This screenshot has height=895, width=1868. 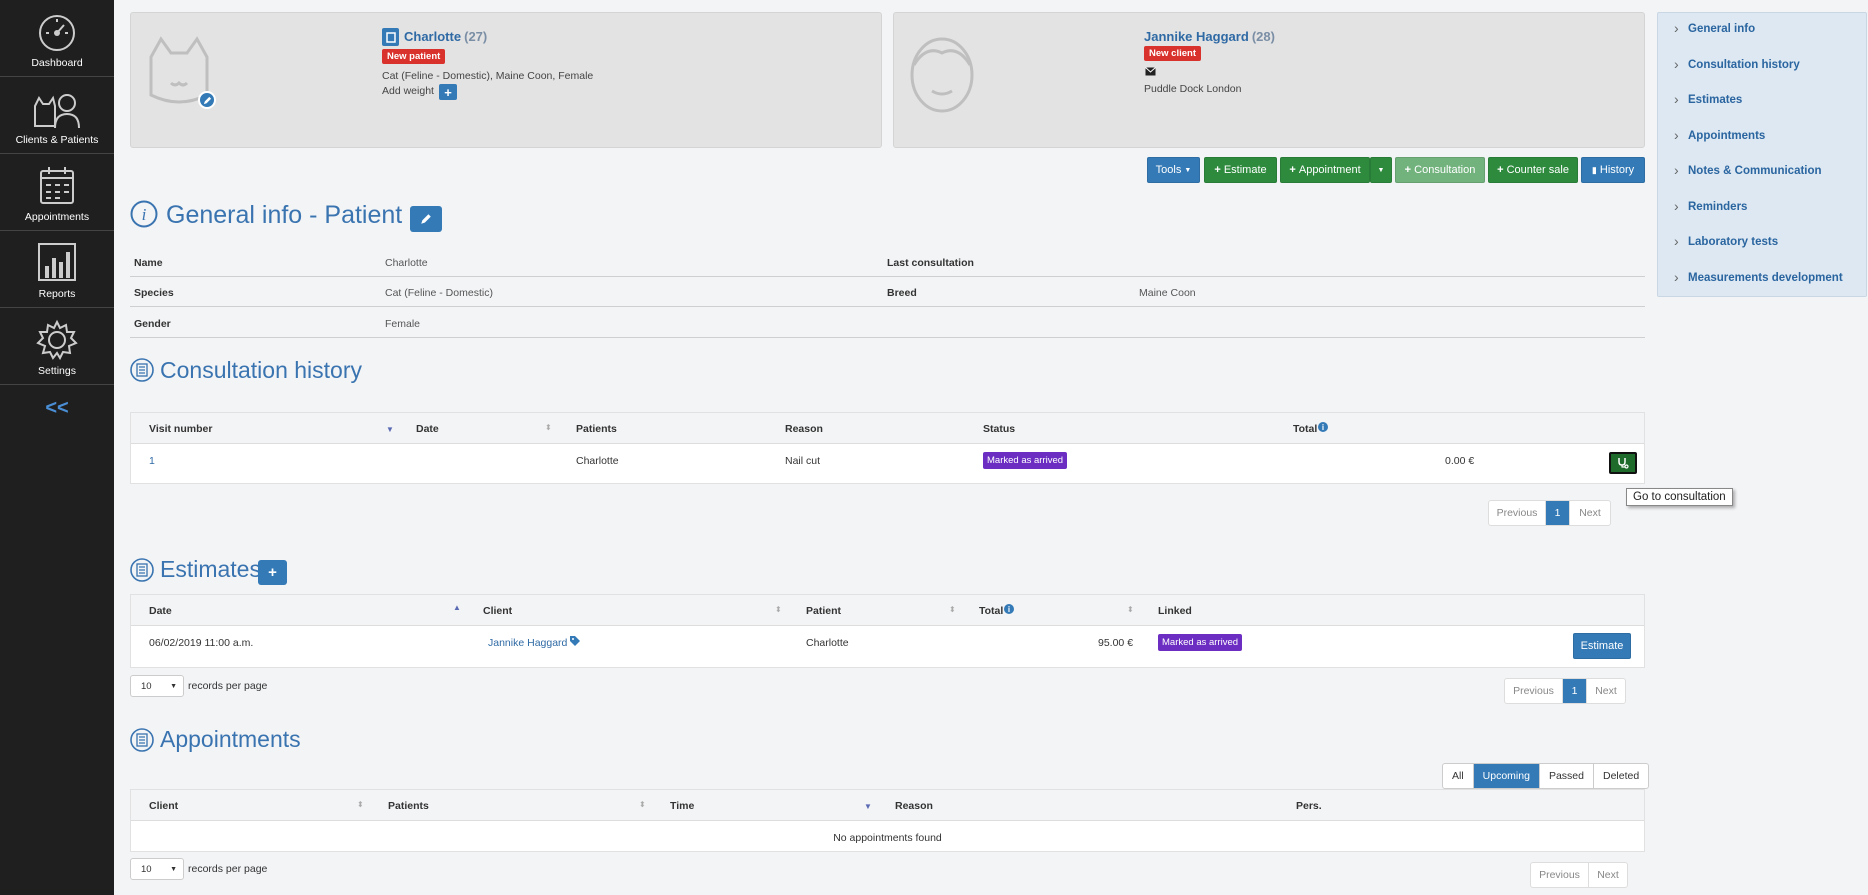 I want to click on go-to-consultation-button, so click(x=1623, y=463).